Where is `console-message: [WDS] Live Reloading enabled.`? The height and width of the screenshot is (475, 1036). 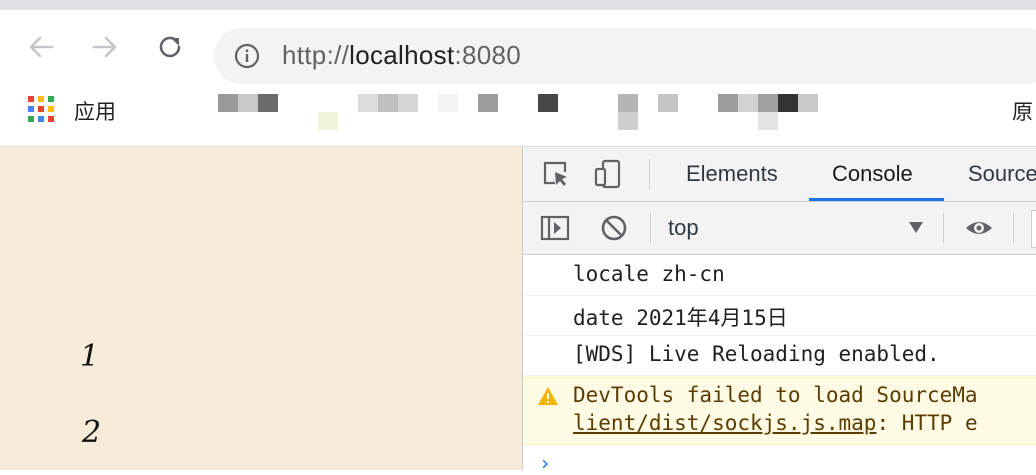 console-message: [WDS] Live Reloading enabled. is located at coordinates (779, 355).